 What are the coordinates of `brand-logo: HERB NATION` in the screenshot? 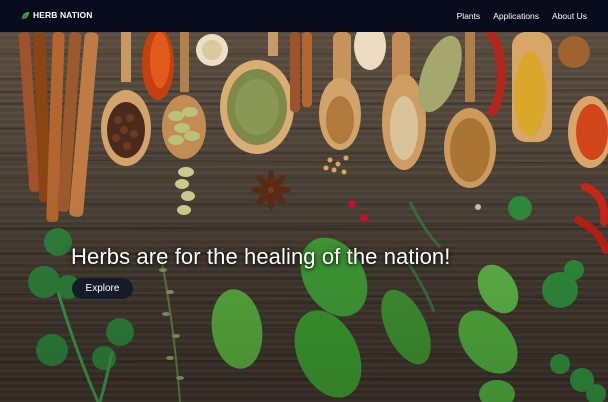 It's located at (57, 15).